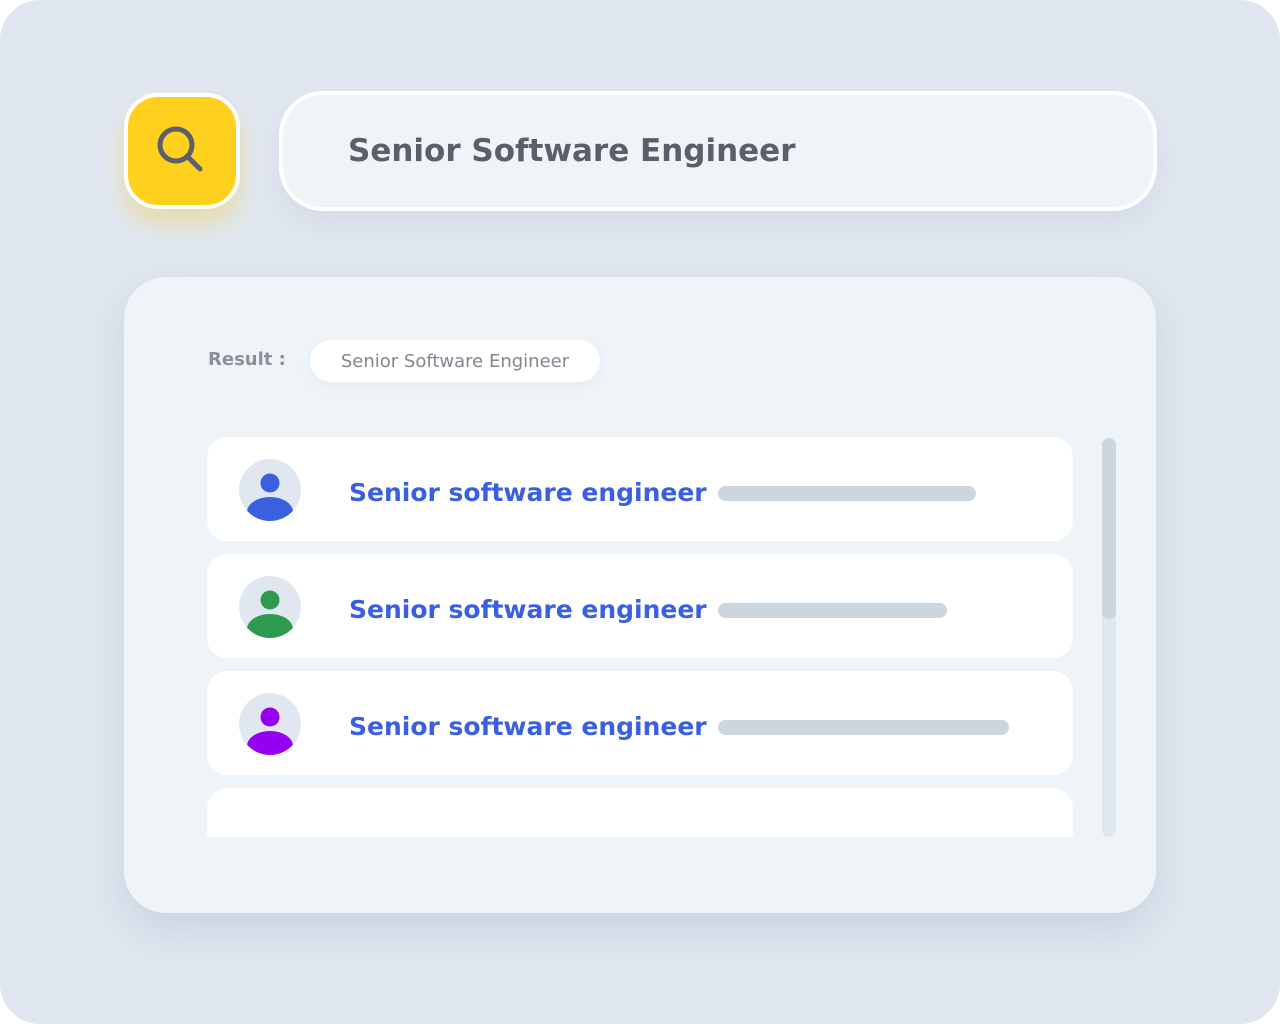  What do you see at coordinates (247, 359) in the screenshot?
I see `result-label: Result :` at bounding box center [247, 359].